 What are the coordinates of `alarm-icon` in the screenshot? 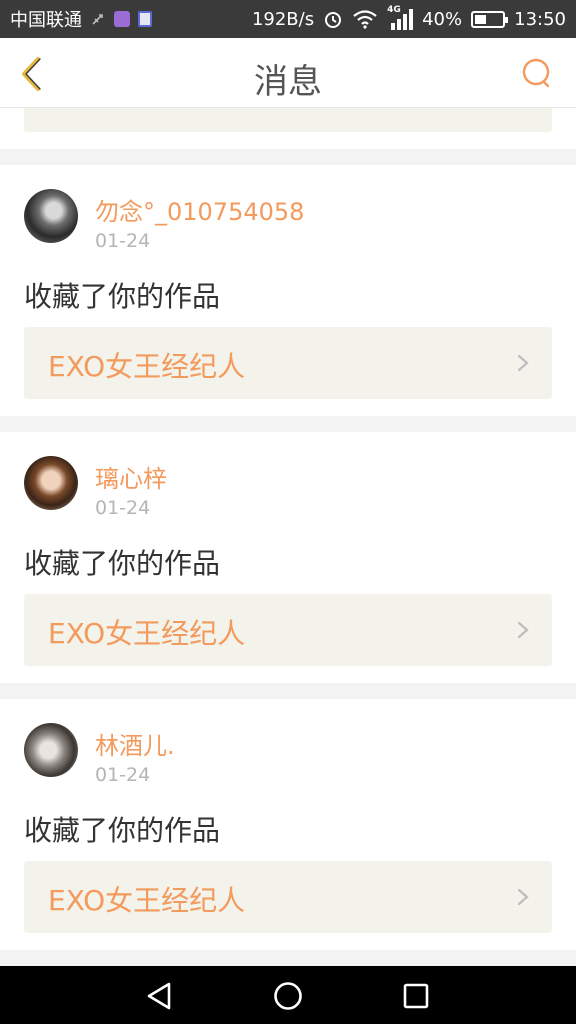 It's located at (333, 20).